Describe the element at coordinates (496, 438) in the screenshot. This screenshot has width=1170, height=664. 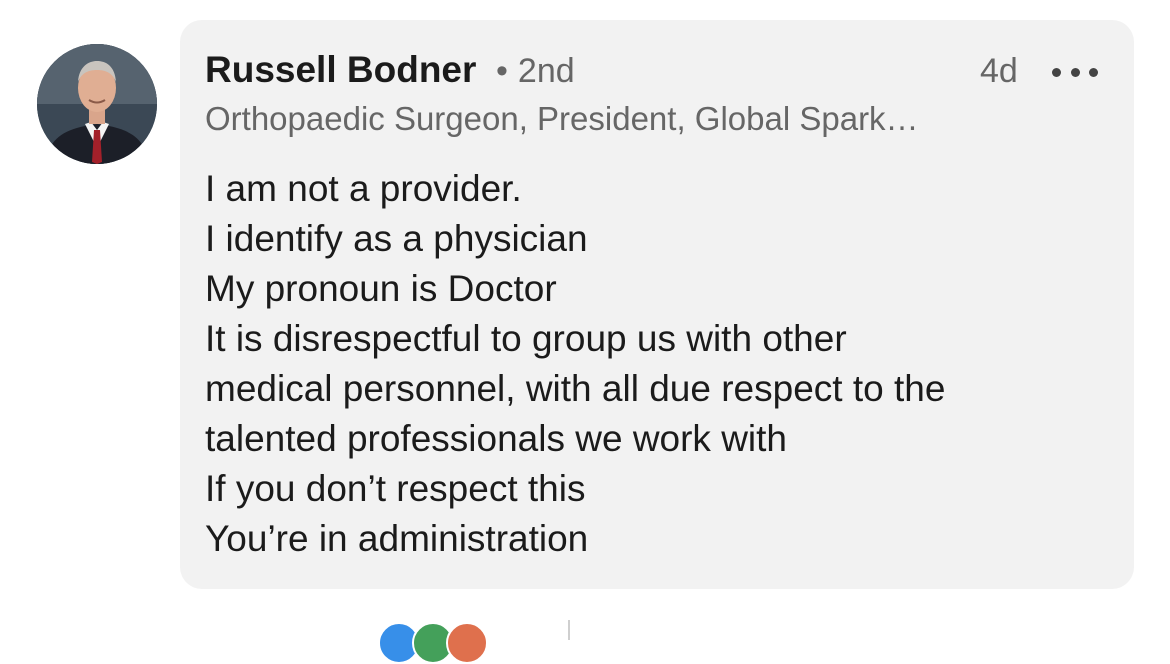
I see `comment-line: talented professionals we work with` at that location.